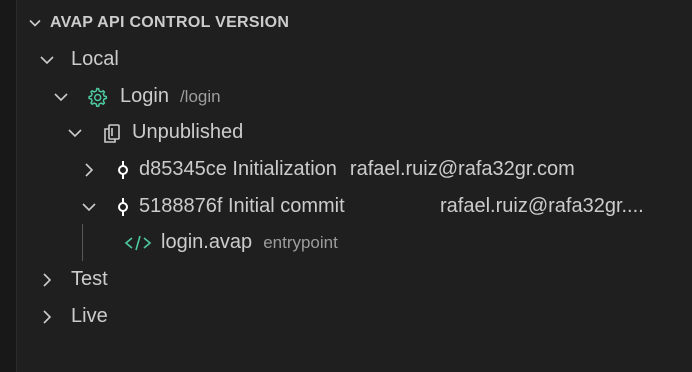  I want to click on section-header: AVAP API CONTROL VERSION, so click(158, 22).